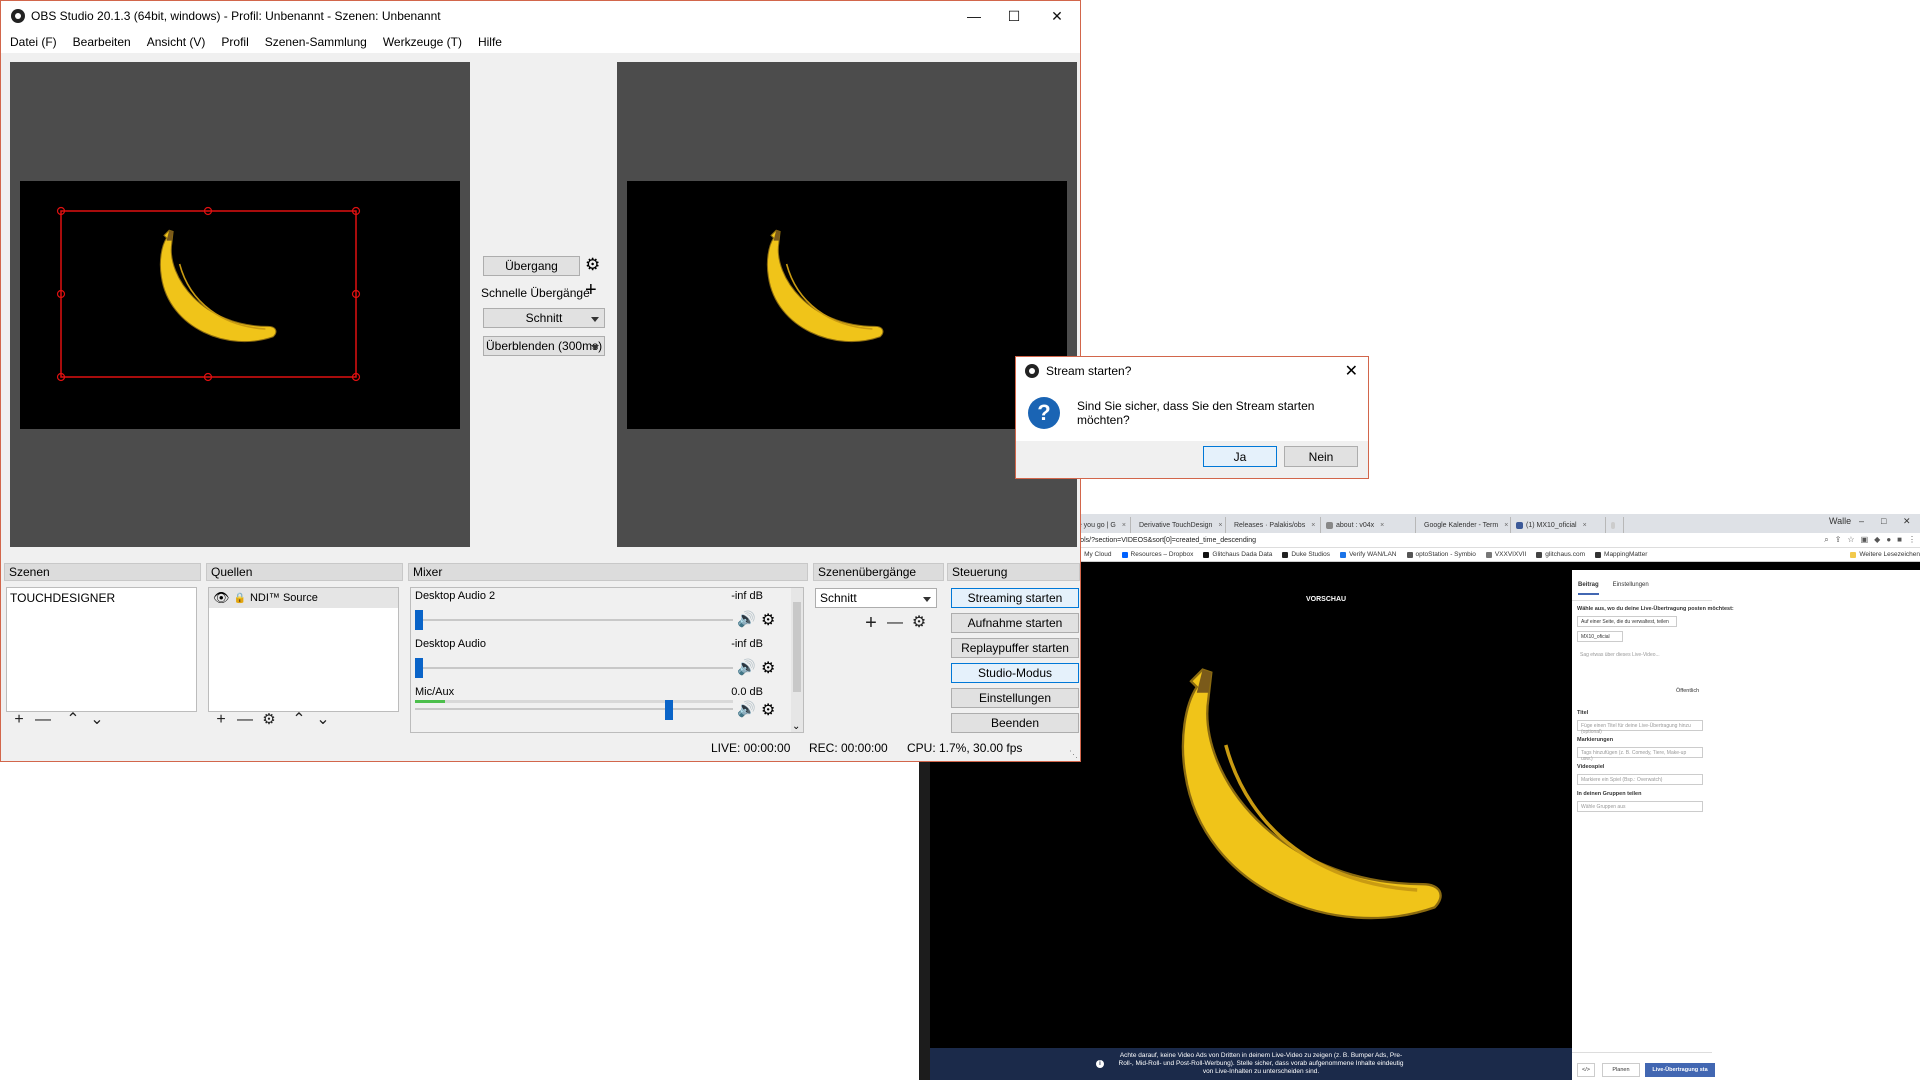 The image size is (1920, 1080). Describe the element at coordinates (1631, 588) in the screenshot. I see `tab-settings: Einstellungen` at that location.